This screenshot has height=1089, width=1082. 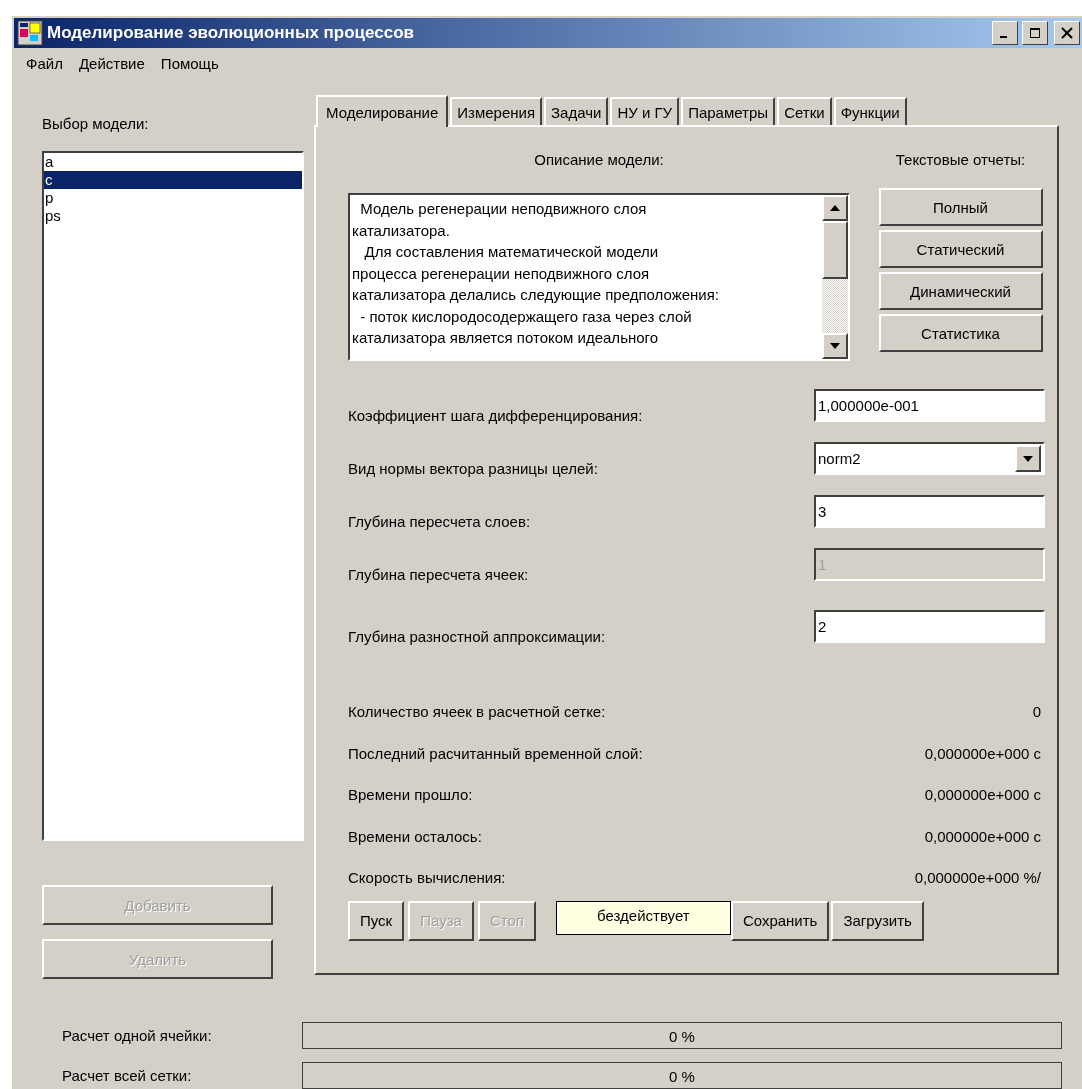 What do you see at coordinates (427, 878) in the screenshot?
I see `stat-label: Скорость вычисления:` at bounding box center [427, 878].